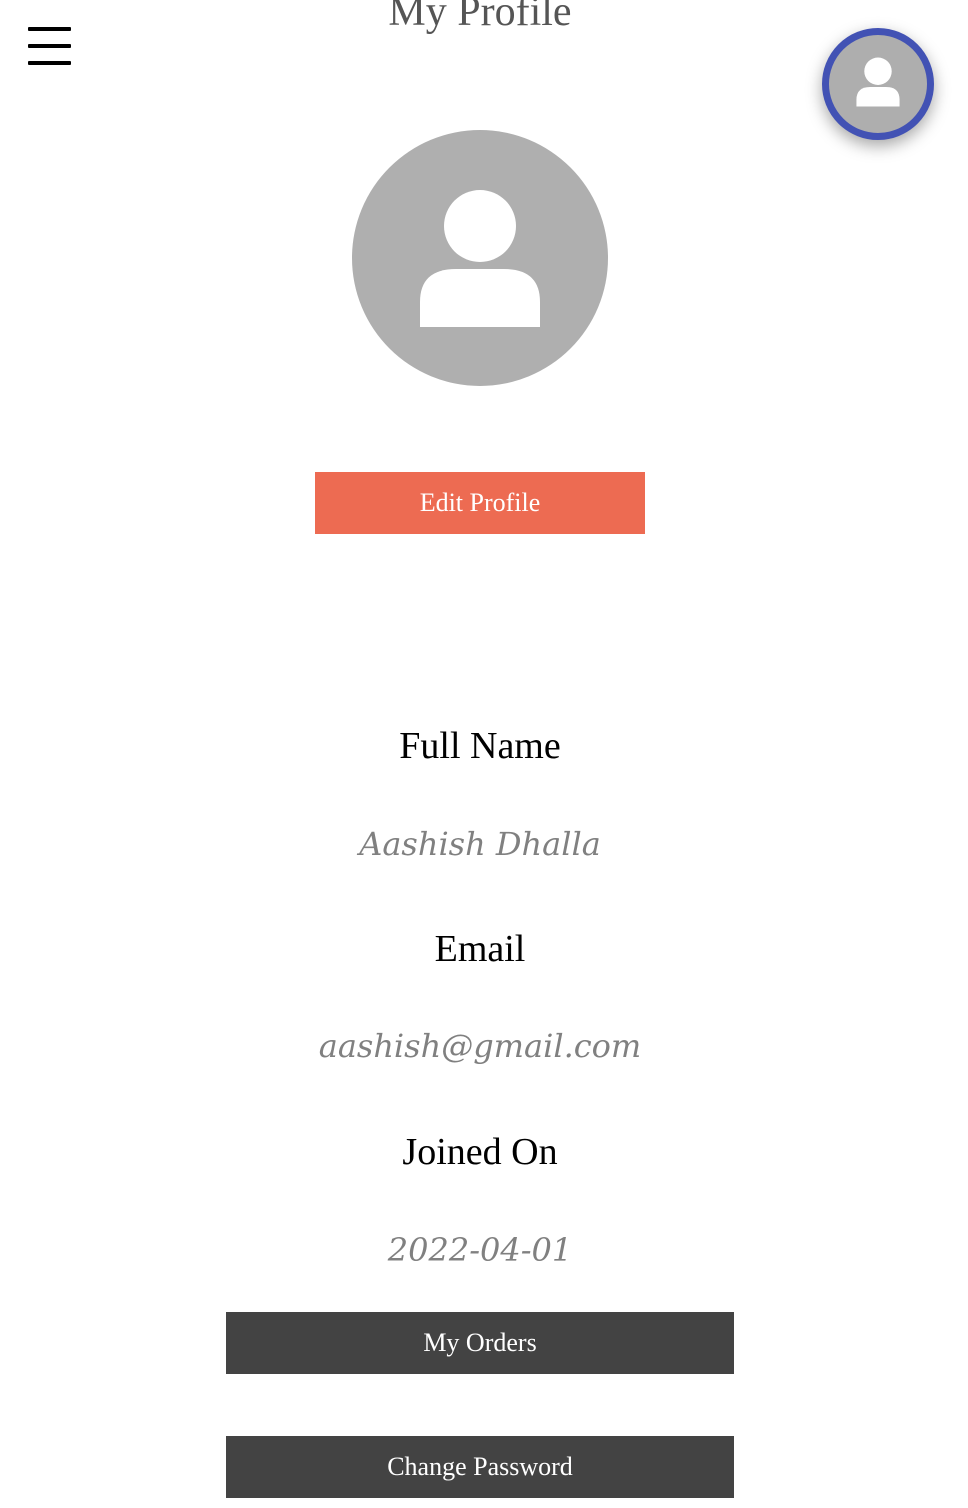  Describe the element at coordinates (480, 17) in the screenshot. I see `page-title: My Profile` at that location.